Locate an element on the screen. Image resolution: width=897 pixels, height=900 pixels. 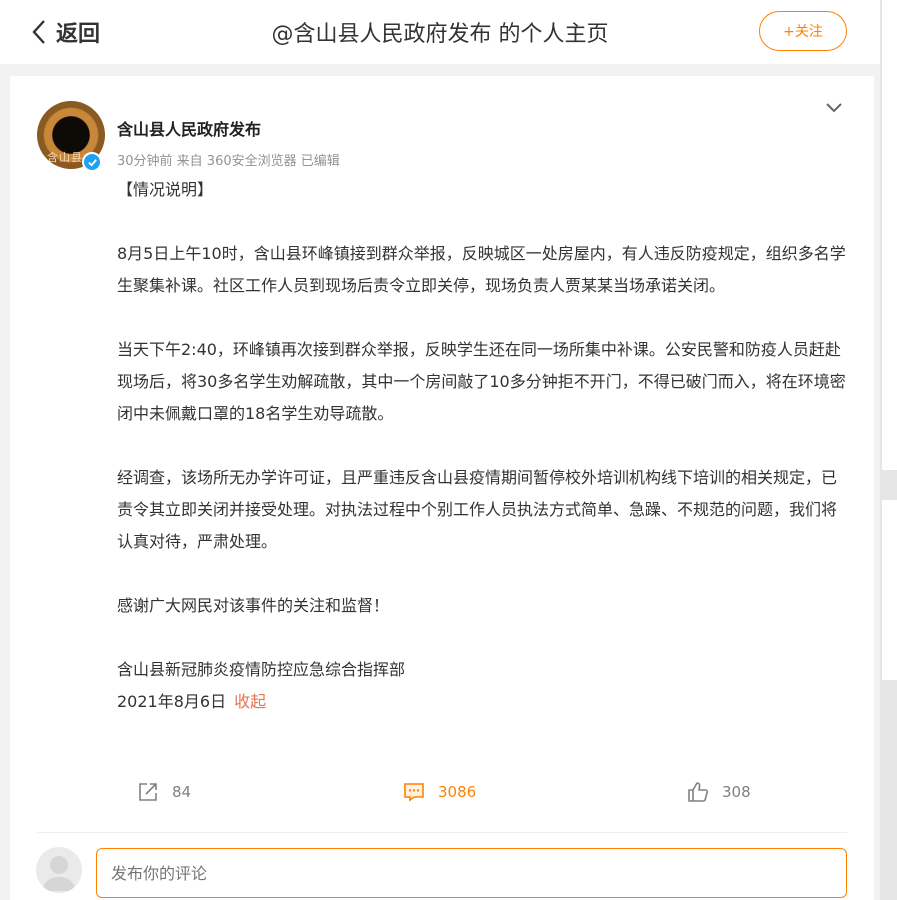
page-title: @含山县人民政府发布 的个人主页 is located at coordinates (440, 34).